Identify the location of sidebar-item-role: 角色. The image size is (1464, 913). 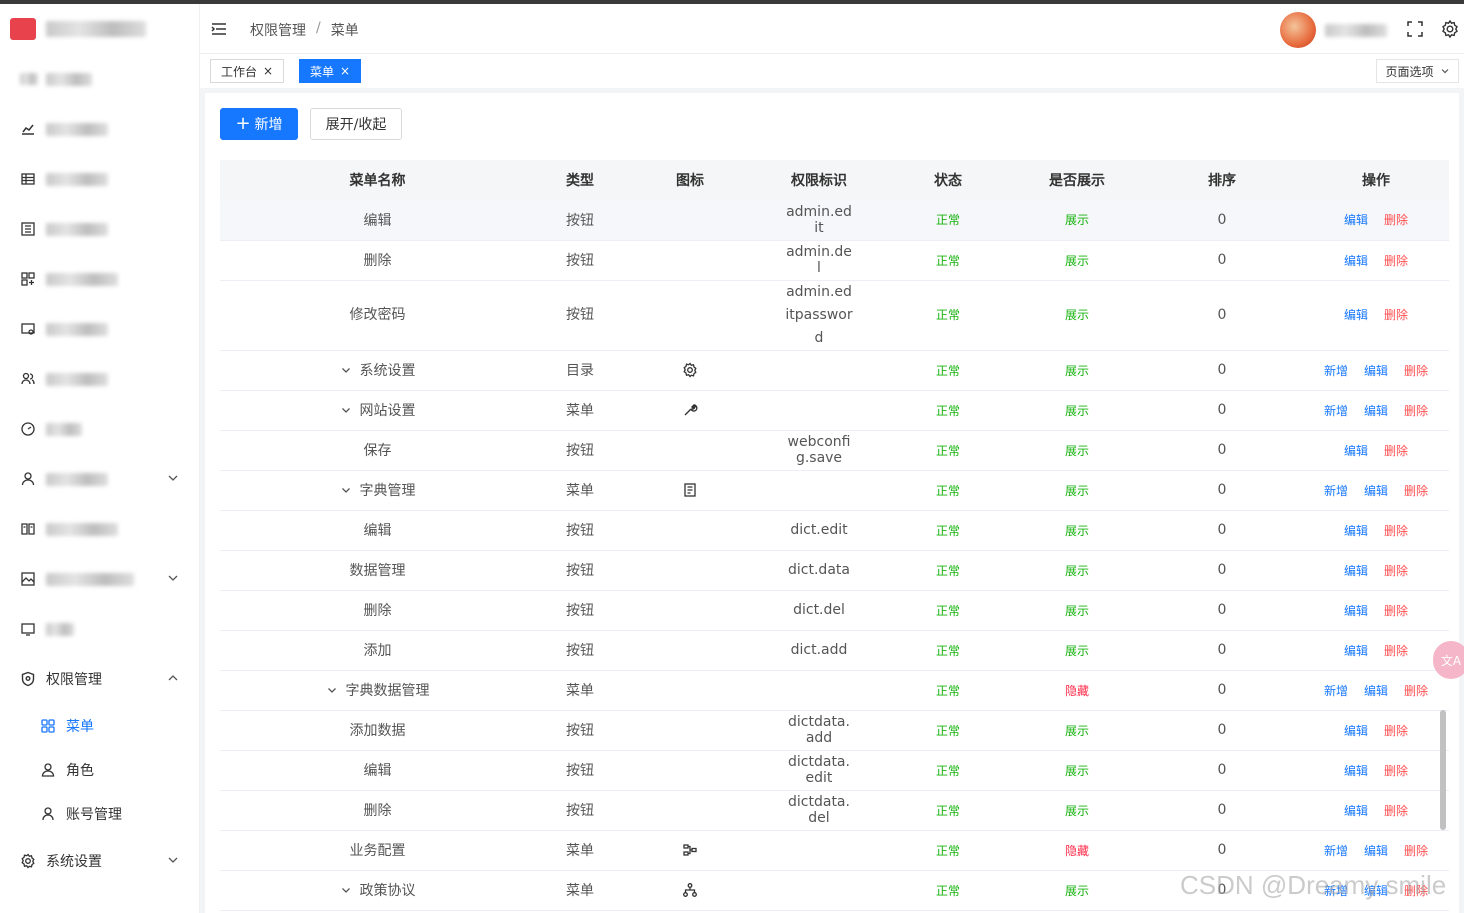
(99, 770).